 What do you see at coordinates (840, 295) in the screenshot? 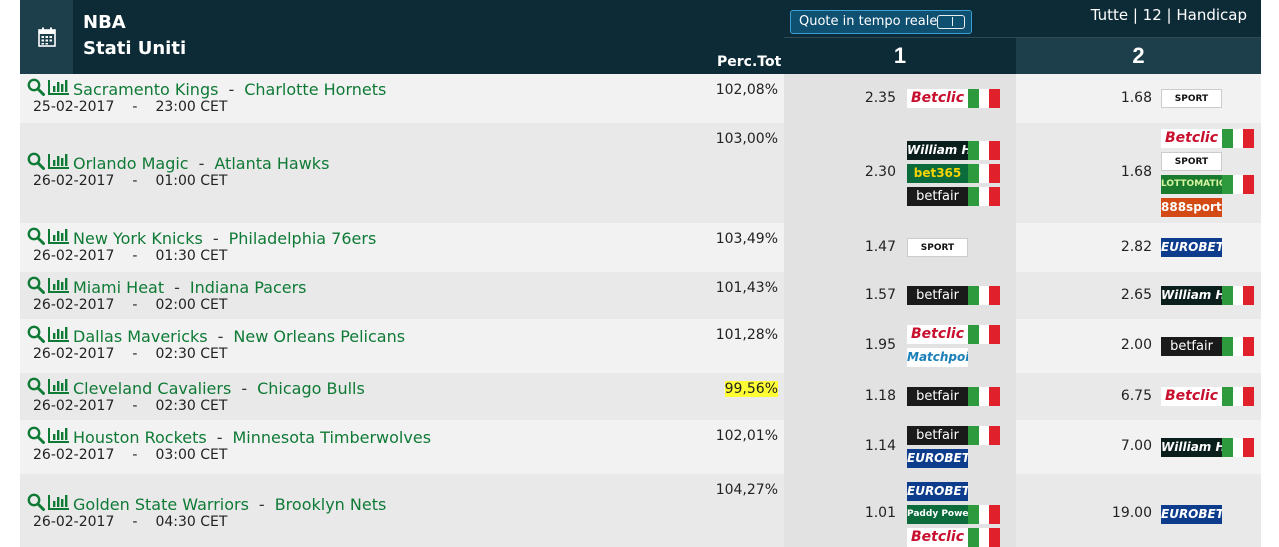
I see `odd-home: 1.57` at bounding box center [840, 295].